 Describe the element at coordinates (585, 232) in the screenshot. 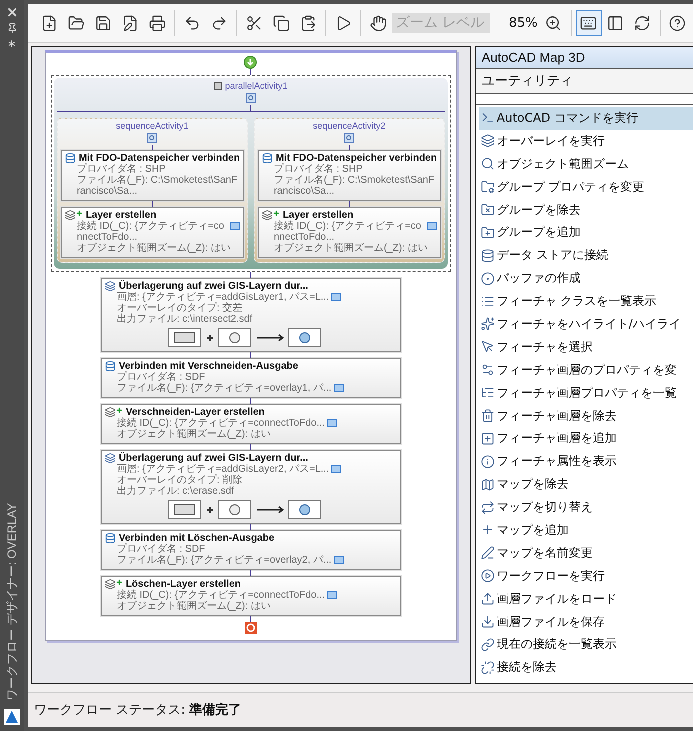

I see `activity-list-item: グループを追加` at that location.